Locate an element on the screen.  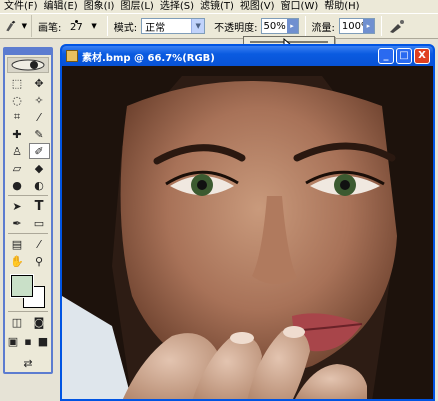
brush-size: 27 is located at coordinates (76, 27).